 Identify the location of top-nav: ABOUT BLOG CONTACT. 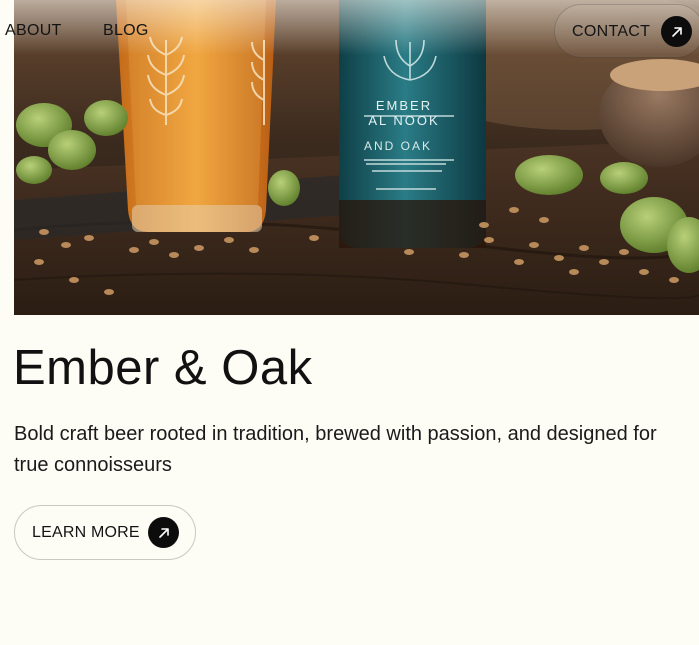
(349, 32).